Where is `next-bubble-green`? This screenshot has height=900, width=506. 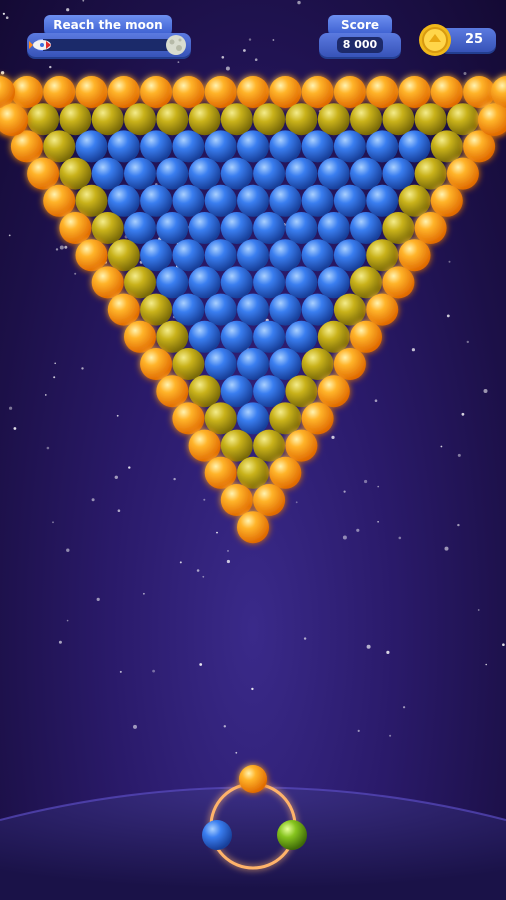 next-bubble-green is located at coordinates (292, 835).